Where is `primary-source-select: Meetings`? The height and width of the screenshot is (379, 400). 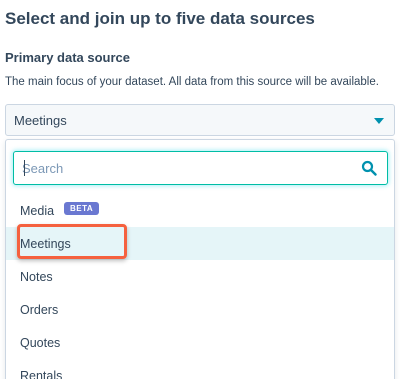
primary-source-select: Meetings is located at coordinates (200, 120).